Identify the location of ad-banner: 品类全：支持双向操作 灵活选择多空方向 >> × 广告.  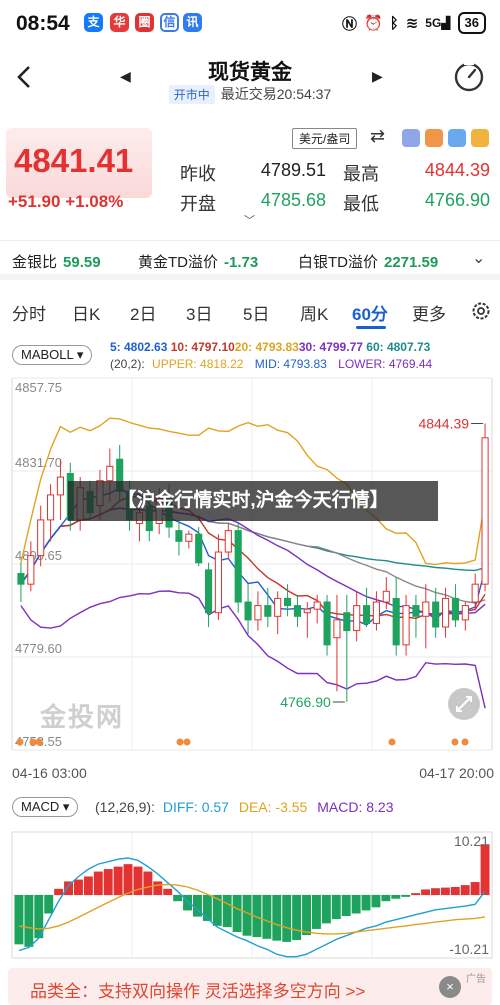
(250, 986).